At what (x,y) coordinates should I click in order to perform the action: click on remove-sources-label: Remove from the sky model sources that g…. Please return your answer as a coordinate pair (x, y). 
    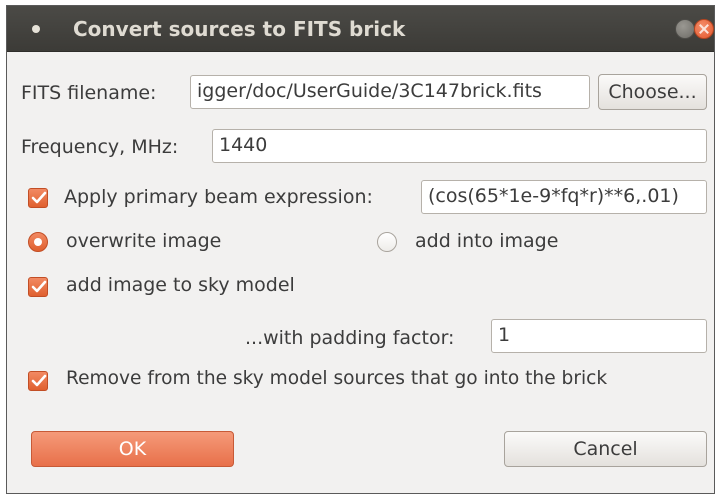
    Looking at the image, I should click on (336, 378).